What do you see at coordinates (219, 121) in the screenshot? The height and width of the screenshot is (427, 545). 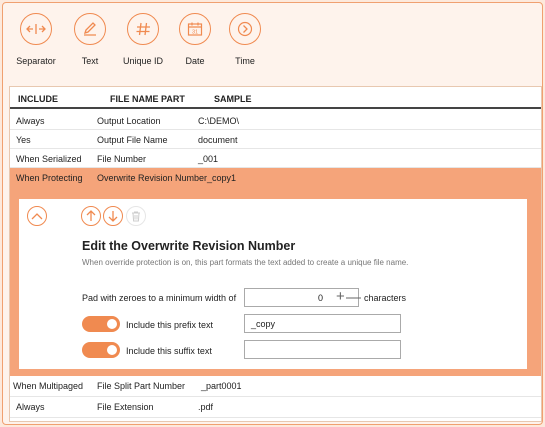 I see `cell-sample: C:\DEMO\` at bounding box center [219, 121].